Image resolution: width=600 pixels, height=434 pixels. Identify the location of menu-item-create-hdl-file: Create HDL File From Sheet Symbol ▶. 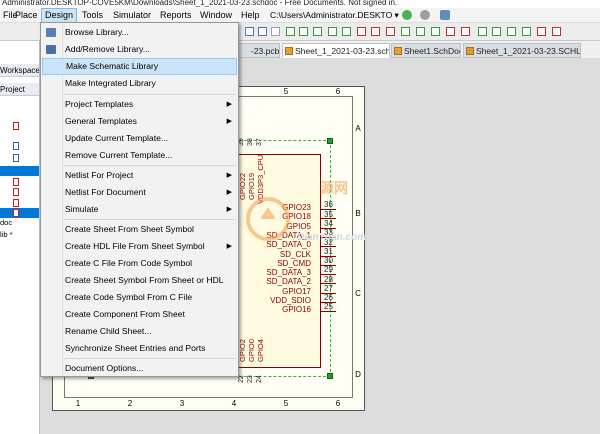
(139, 246).